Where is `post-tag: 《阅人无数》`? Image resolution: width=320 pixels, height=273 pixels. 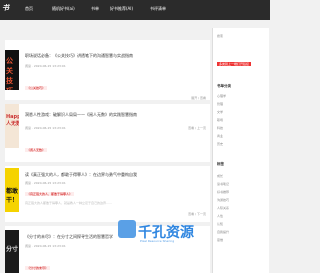 post-tag: 《阅人无数》 is located at coordinates (36, 150).